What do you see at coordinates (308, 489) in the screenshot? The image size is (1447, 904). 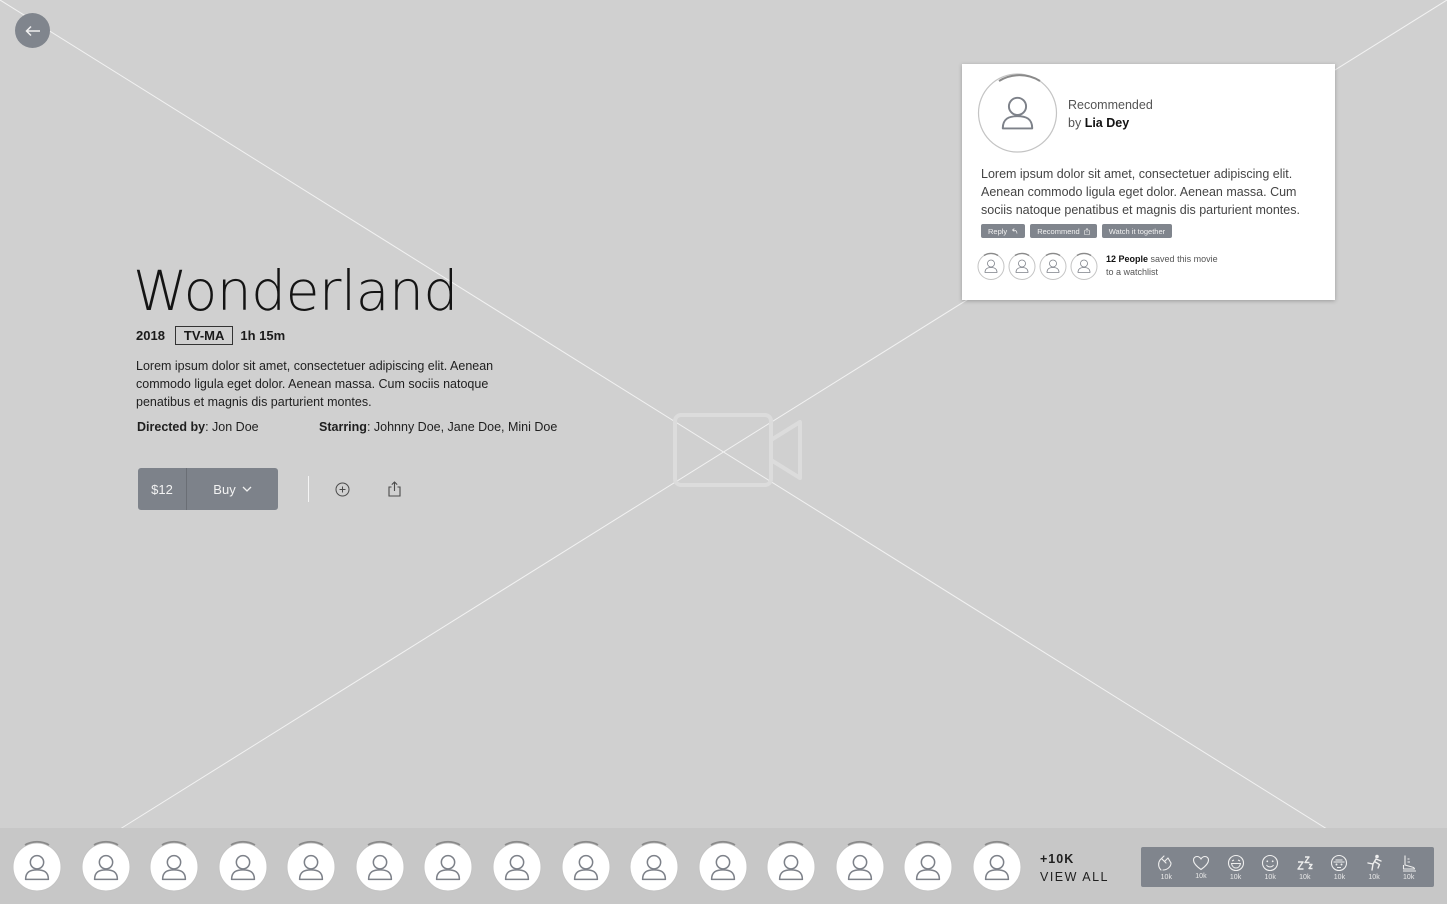 I see `action-divider` at bounding box center [308, 489].